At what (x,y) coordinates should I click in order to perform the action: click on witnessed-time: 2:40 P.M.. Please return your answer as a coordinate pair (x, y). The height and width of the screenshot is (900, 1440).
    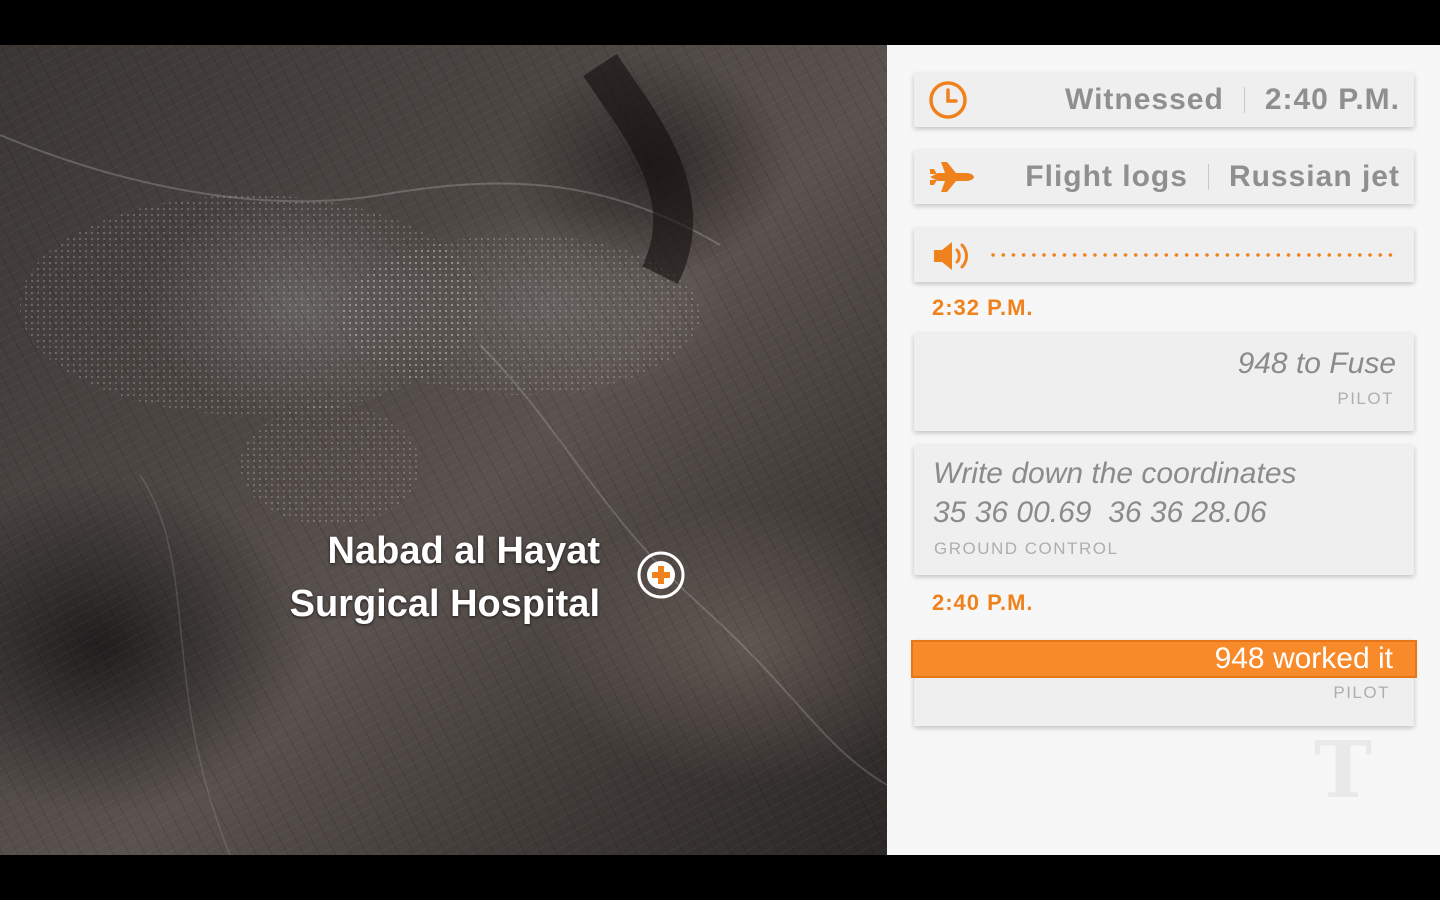
    Looking at the image, I should click on (1332, 99).